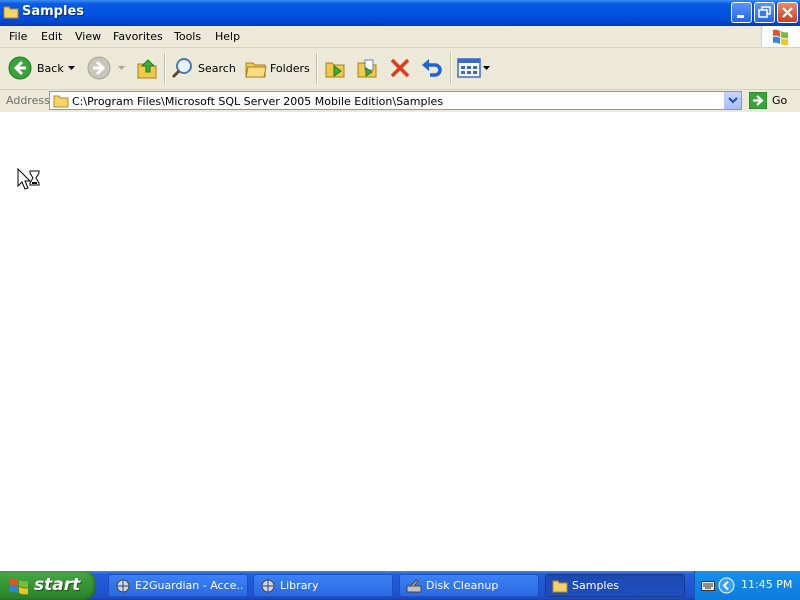 This screenshot has height=600, width=800. I want to click on folders-button: Folders, so click(277, 68).